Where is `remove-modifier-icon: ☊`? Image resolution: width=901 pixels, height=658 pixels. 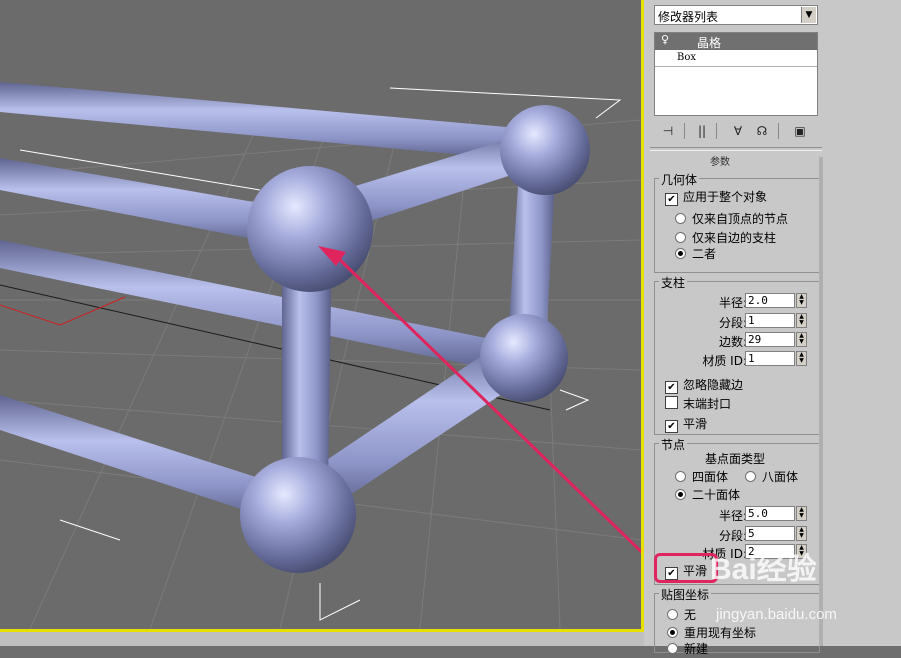
remove-modifier-icon: ☊ is located at coordinates (762, 131).